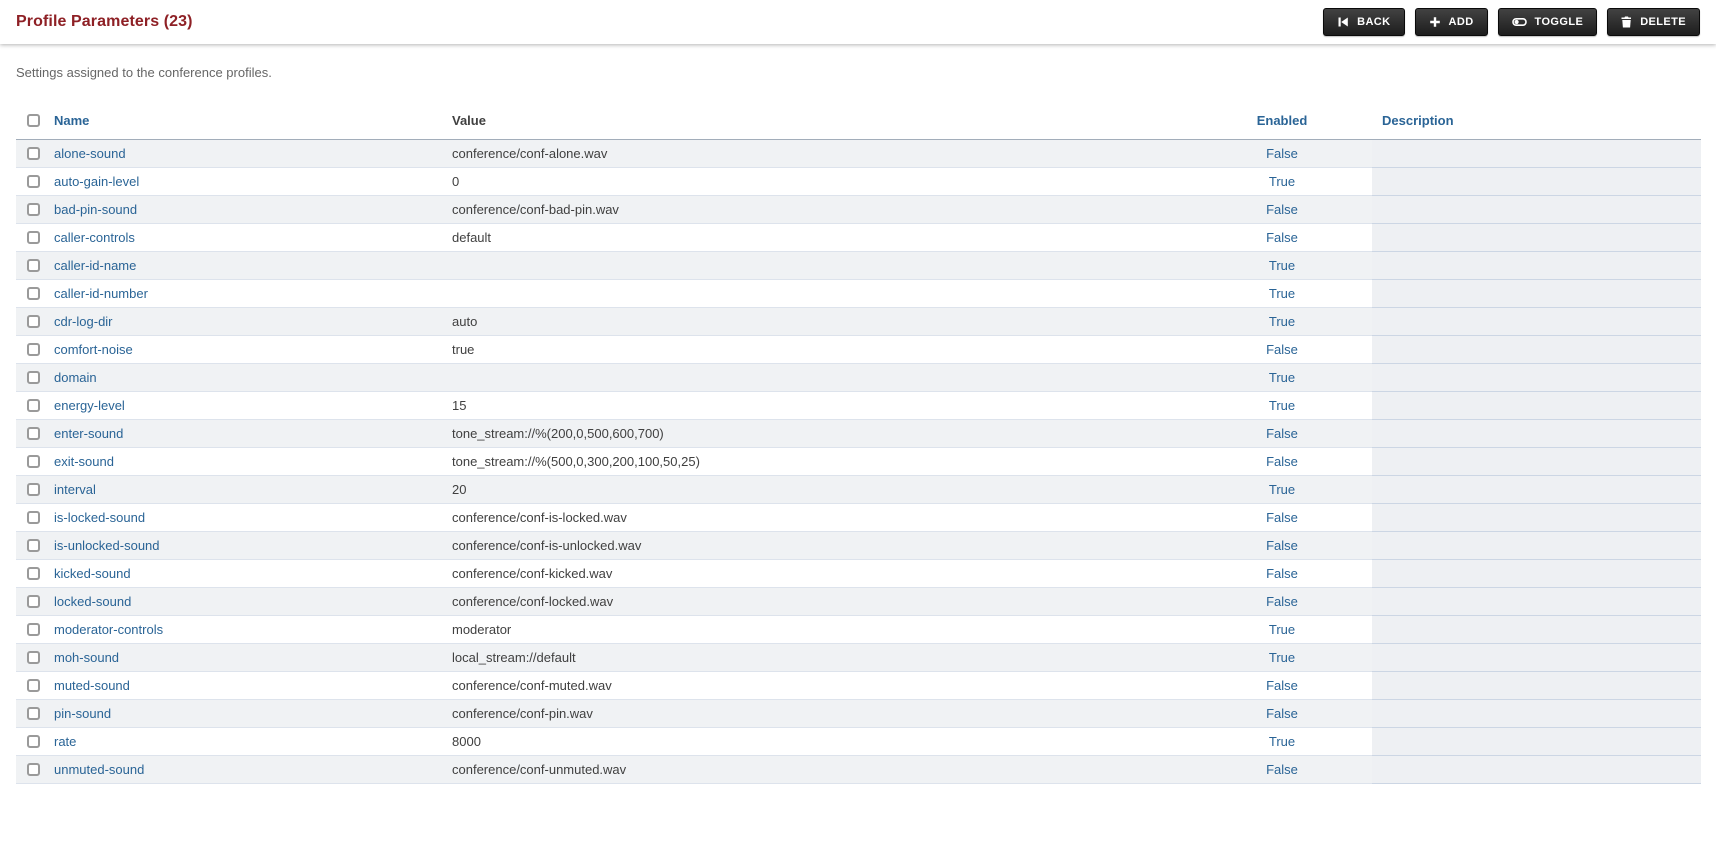  Describe the element at coordinates (459, 489) in the screenshot. I see `param-value: 20` at that location.